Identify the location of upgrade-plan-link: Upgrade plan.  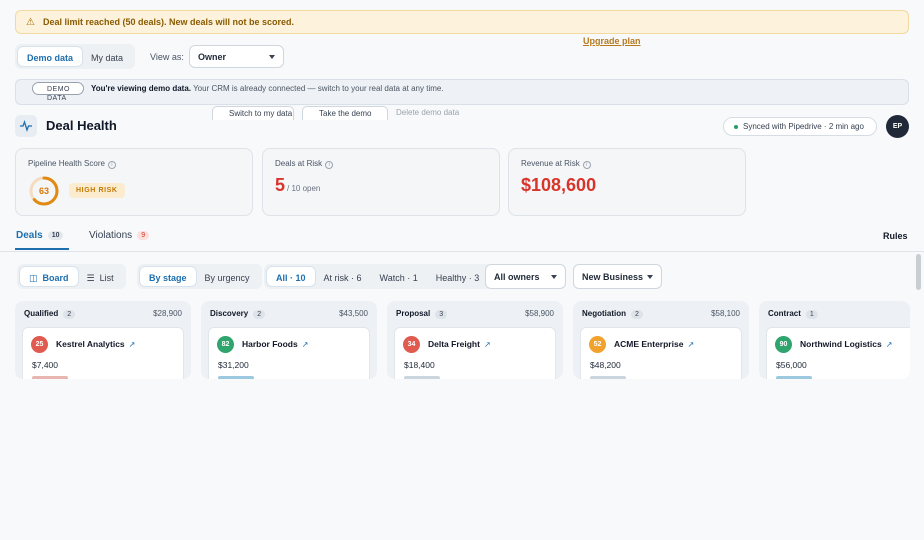
(612, 41).